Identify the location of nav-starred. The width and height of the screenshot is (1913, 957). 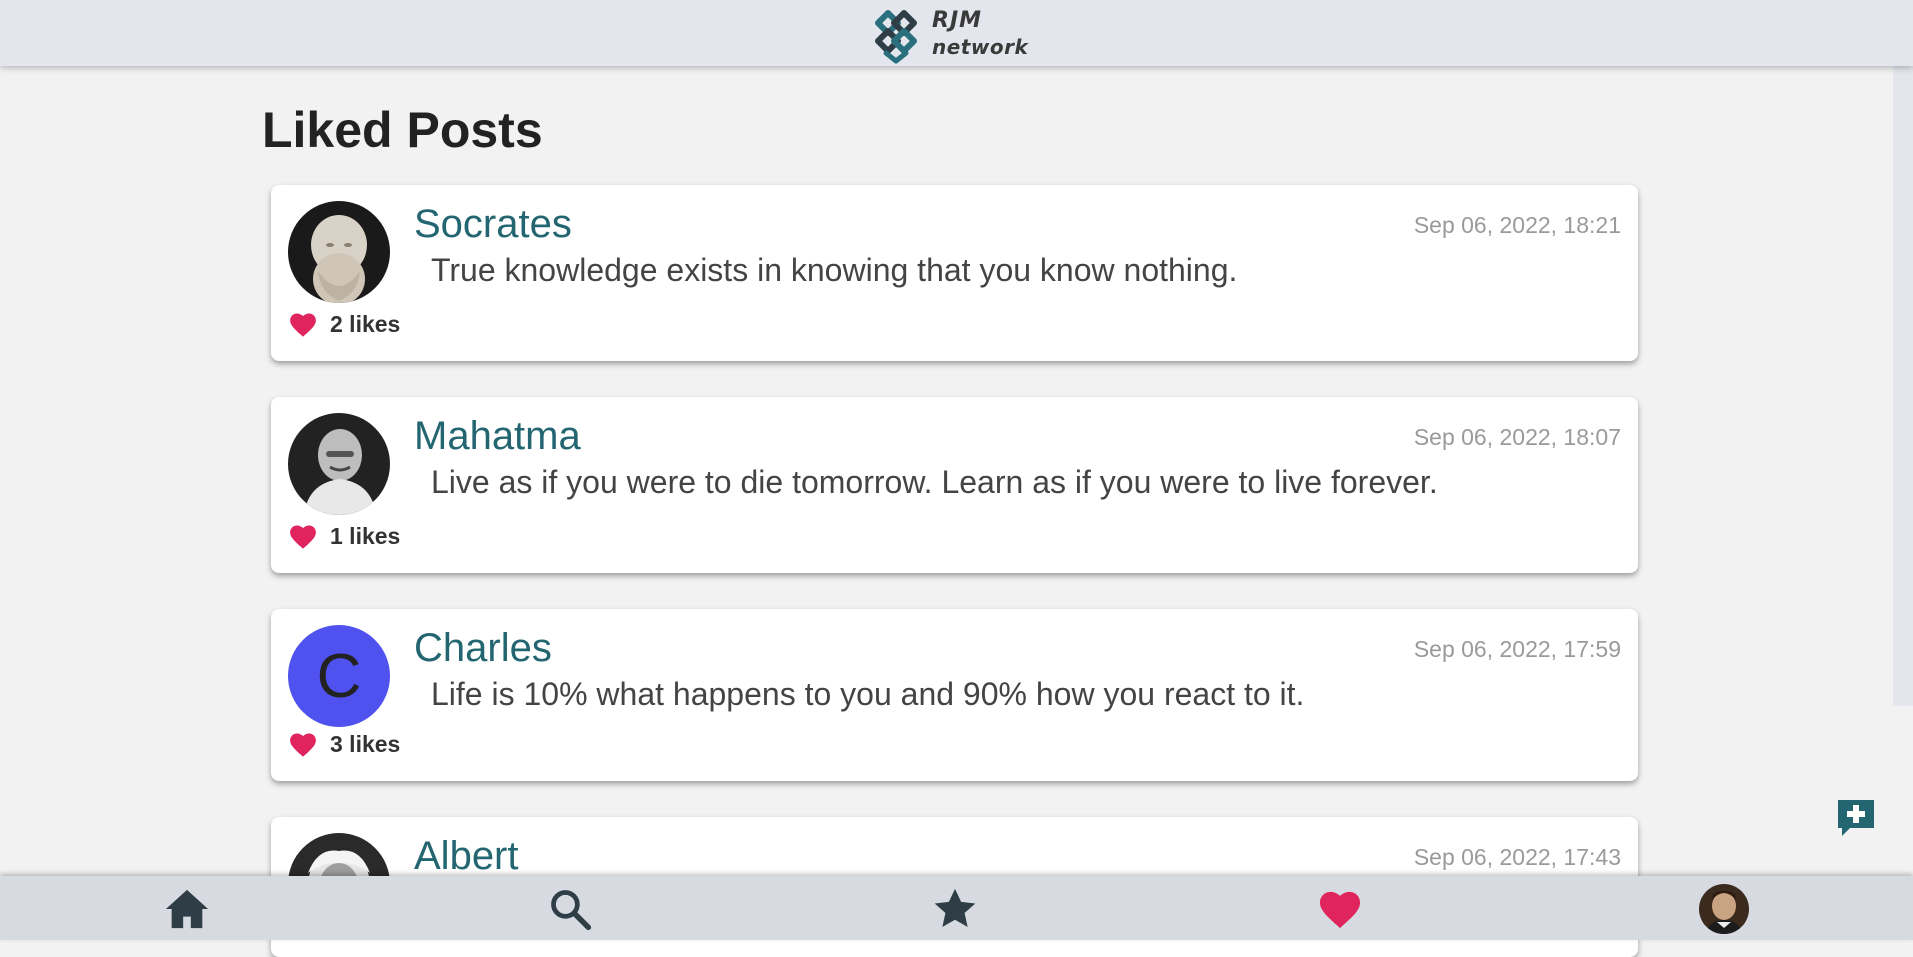
(955, 909).